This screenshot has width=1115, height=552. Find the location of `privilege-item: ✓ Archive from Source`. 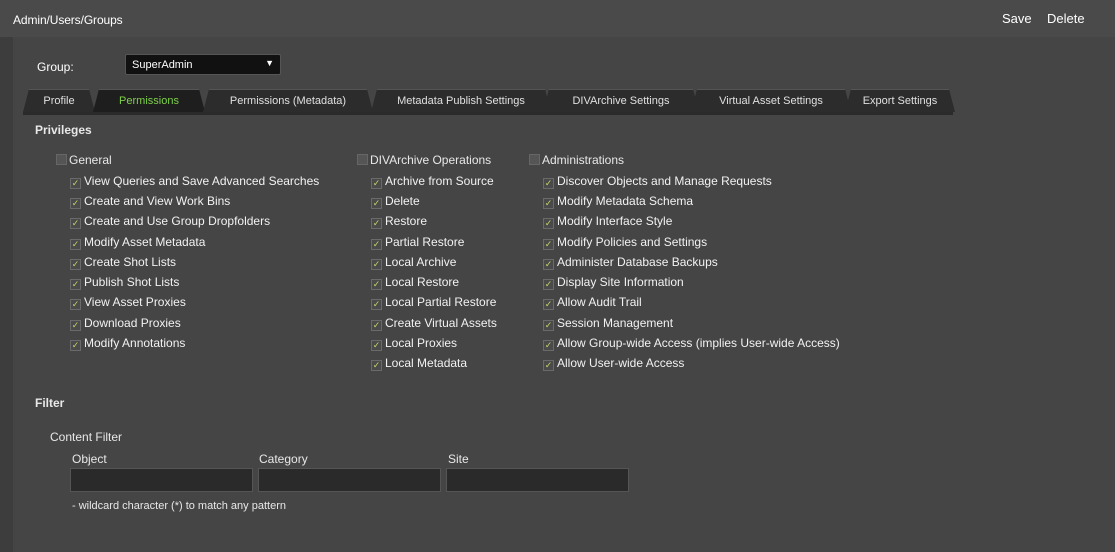

privilege-item: ✓ Archive from Source is located at coordinates (432, 181).